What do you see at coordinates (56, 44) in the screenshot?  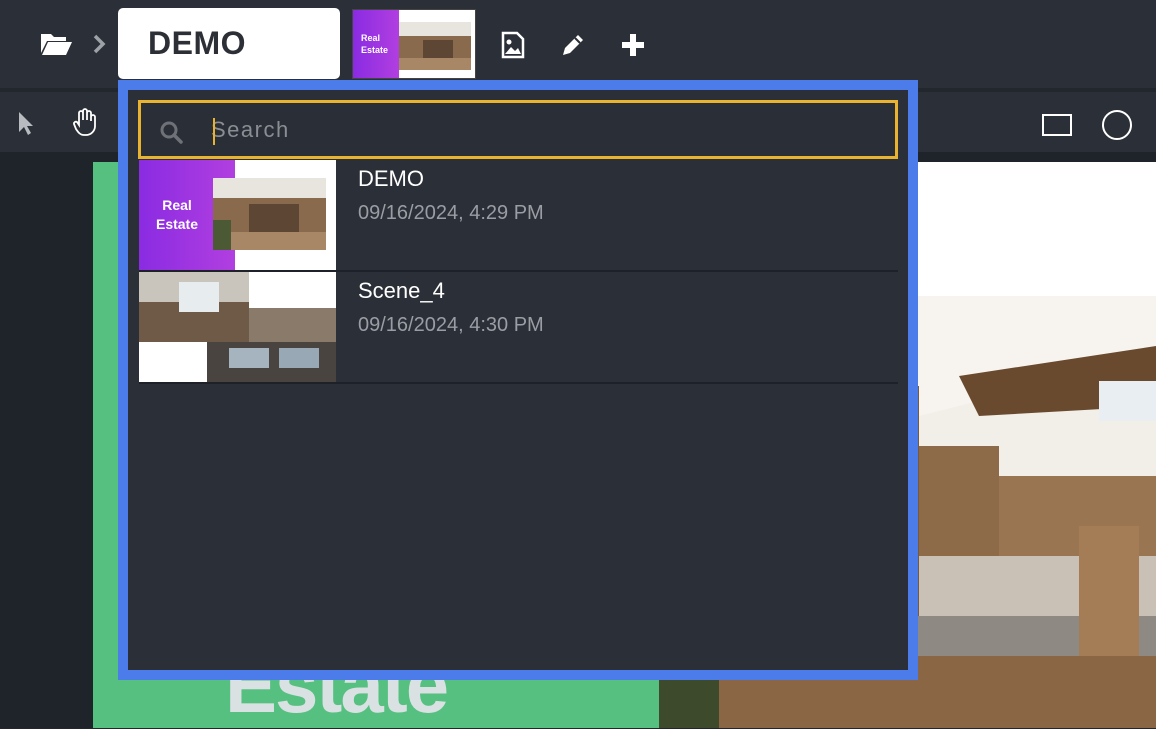 I see `folder-open-icon` at bounding box center [56, 44].